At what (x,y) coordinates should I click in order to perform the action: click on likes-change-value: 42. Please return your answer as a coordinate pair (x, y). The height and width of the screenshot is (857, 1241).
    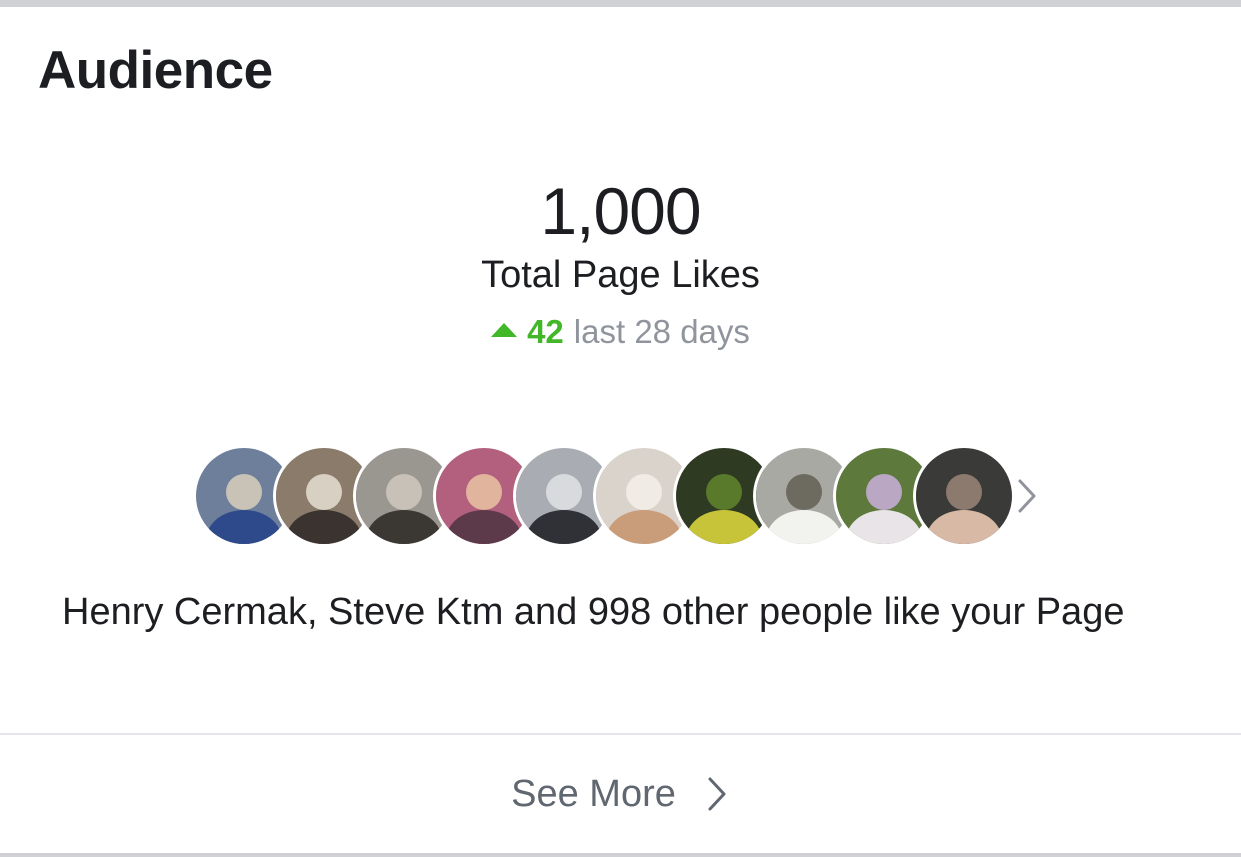
    Looking at the image, I should click on (545, 331).